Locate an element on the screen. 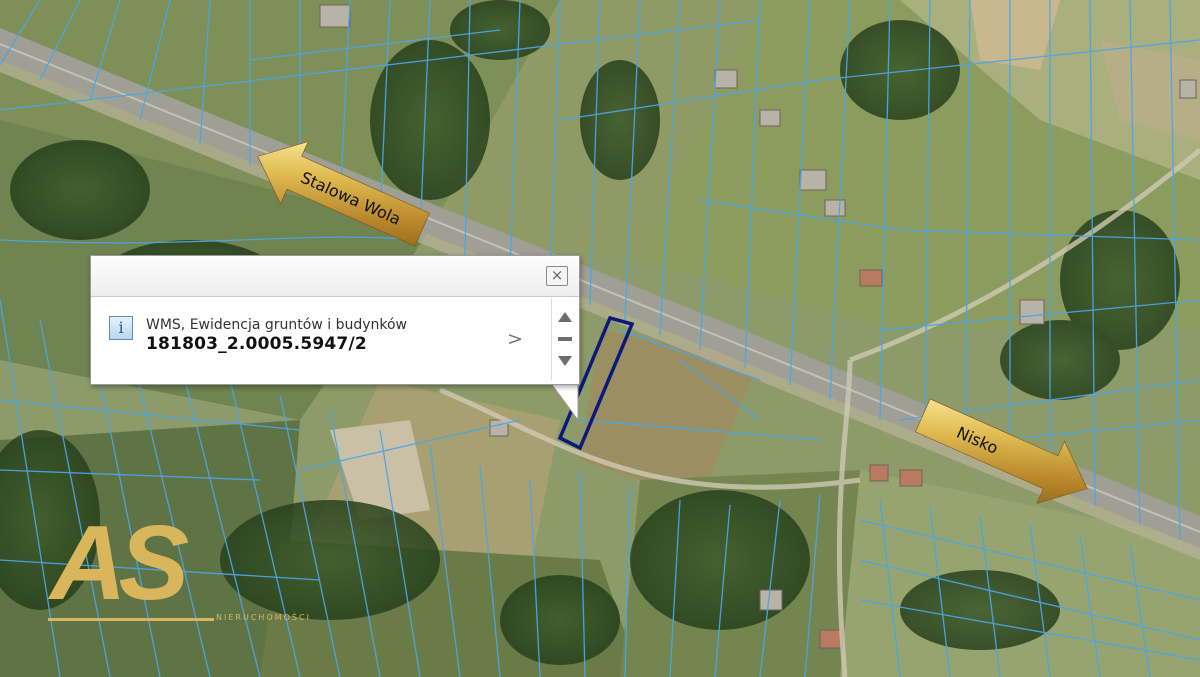  minimize-icon is located at coordinates (565, 339).